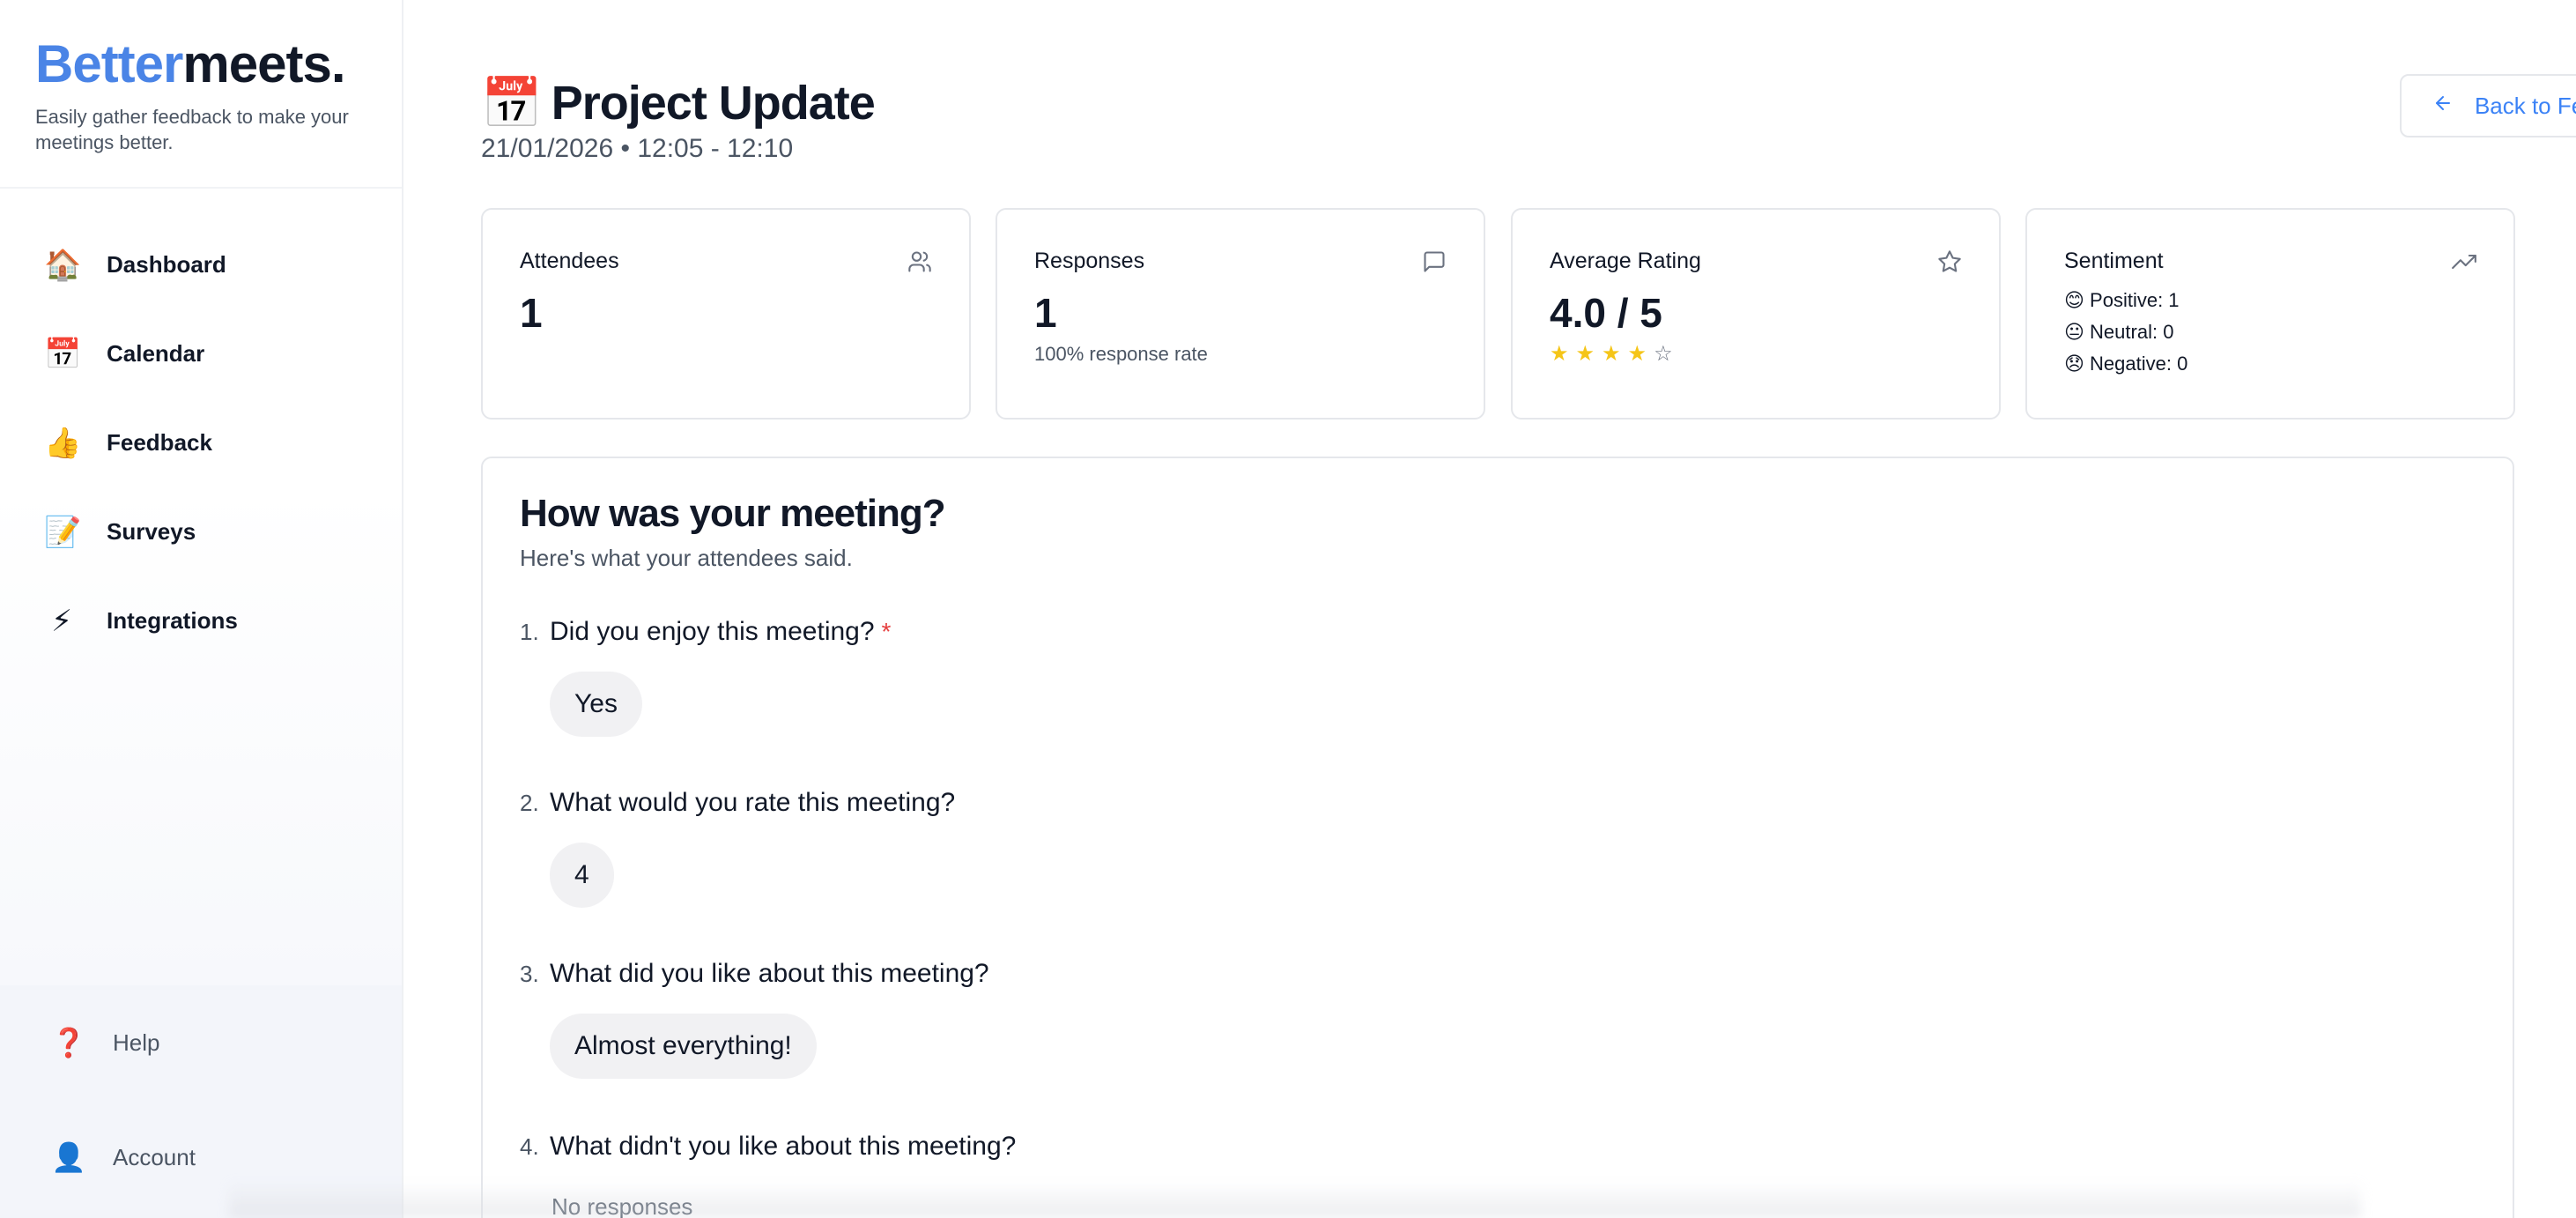 The image size is (2576, 1218). I want to click on question-number: 3., so click(530, 974).